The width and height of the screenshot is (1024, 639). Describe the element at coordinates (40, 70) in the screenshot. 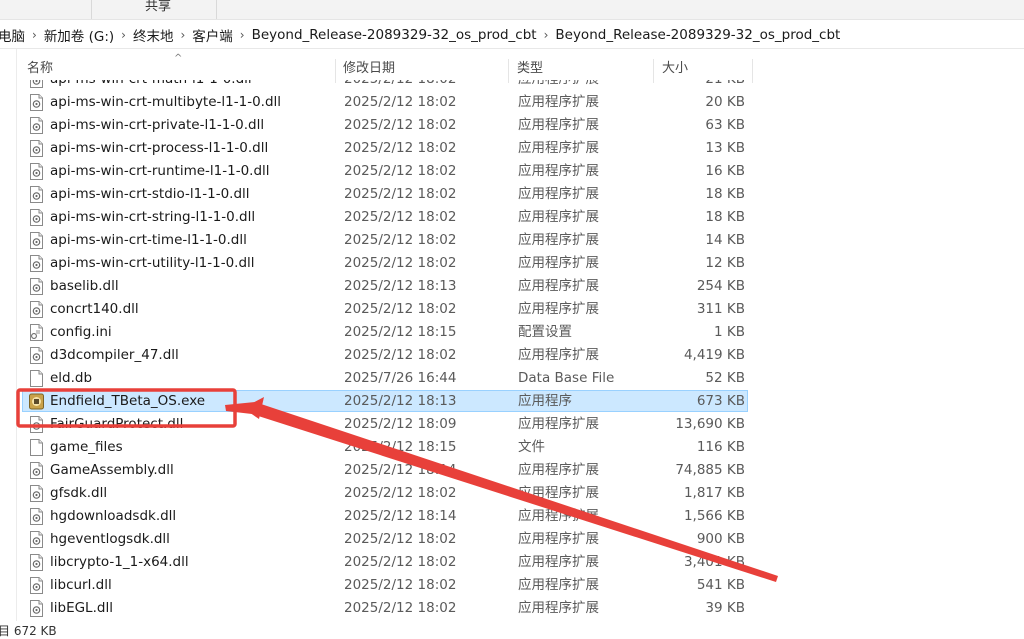

I see `column-header-name: 名称` at that location.